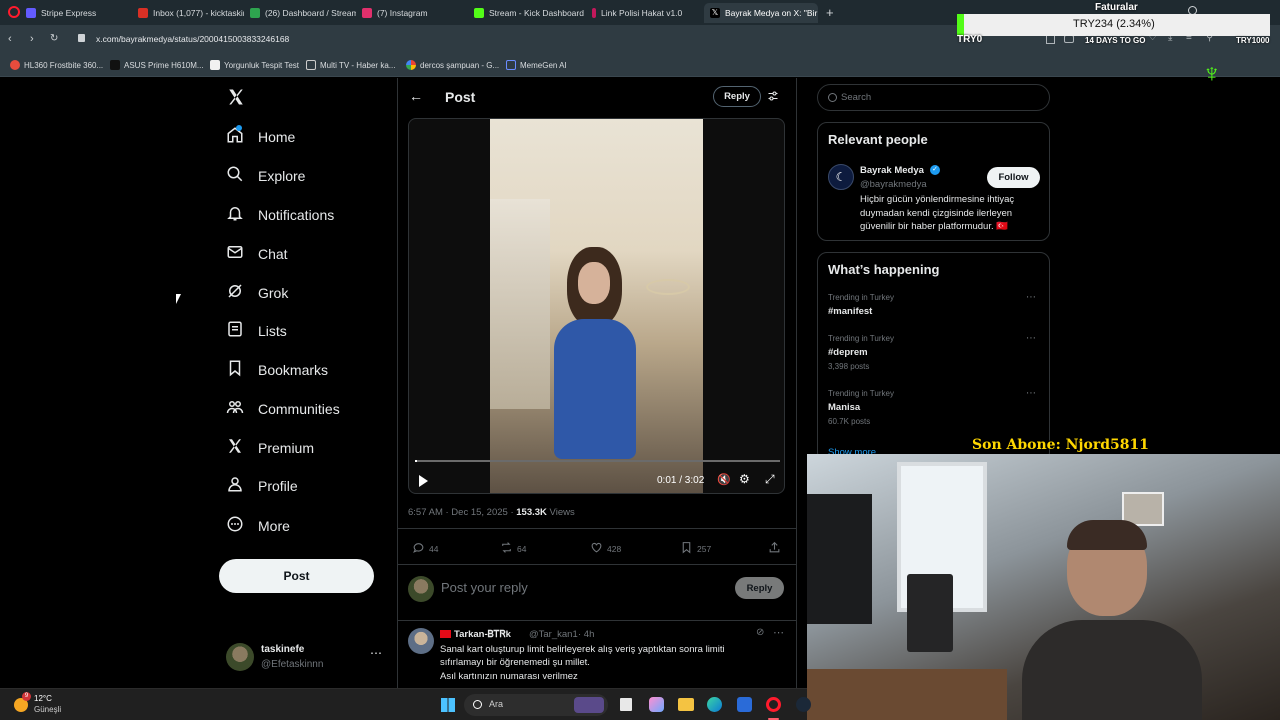 The height and width of the screenshot is (720, 1280). I want to click on copilot-icon, so click(656, 704).